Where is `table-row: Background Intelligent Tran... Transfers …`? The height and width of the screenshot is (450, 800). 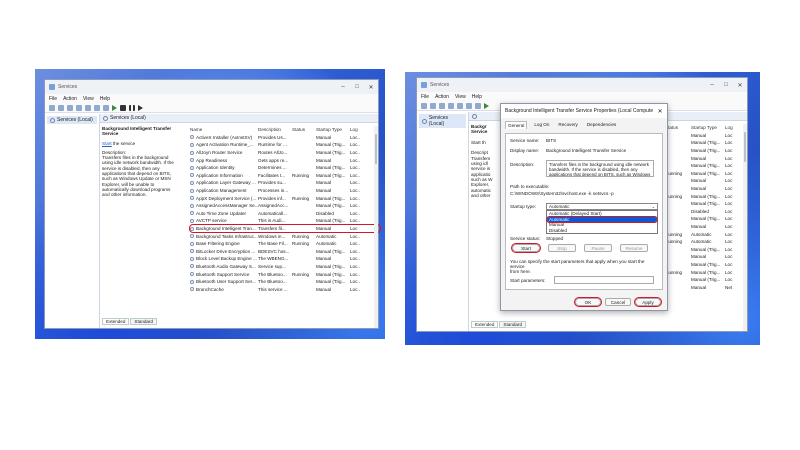 table-row: Background Intelligent Tran... Transfers … is located at coordinates (285, 228).